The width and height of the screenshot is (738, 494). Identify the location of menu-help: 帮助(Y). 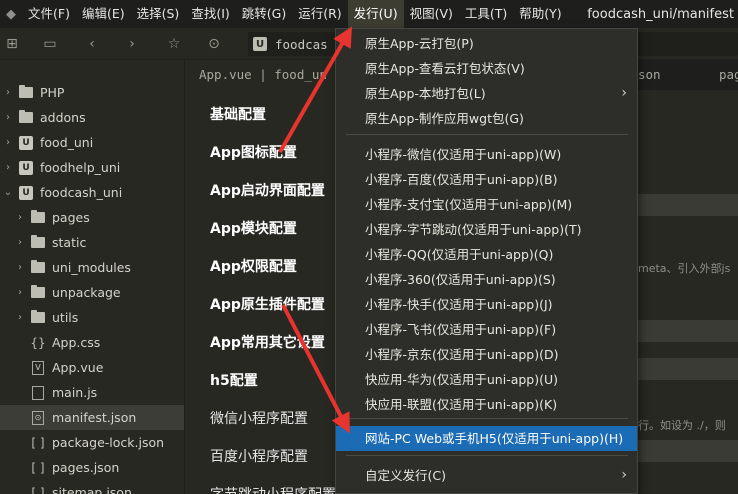
(540, 14).